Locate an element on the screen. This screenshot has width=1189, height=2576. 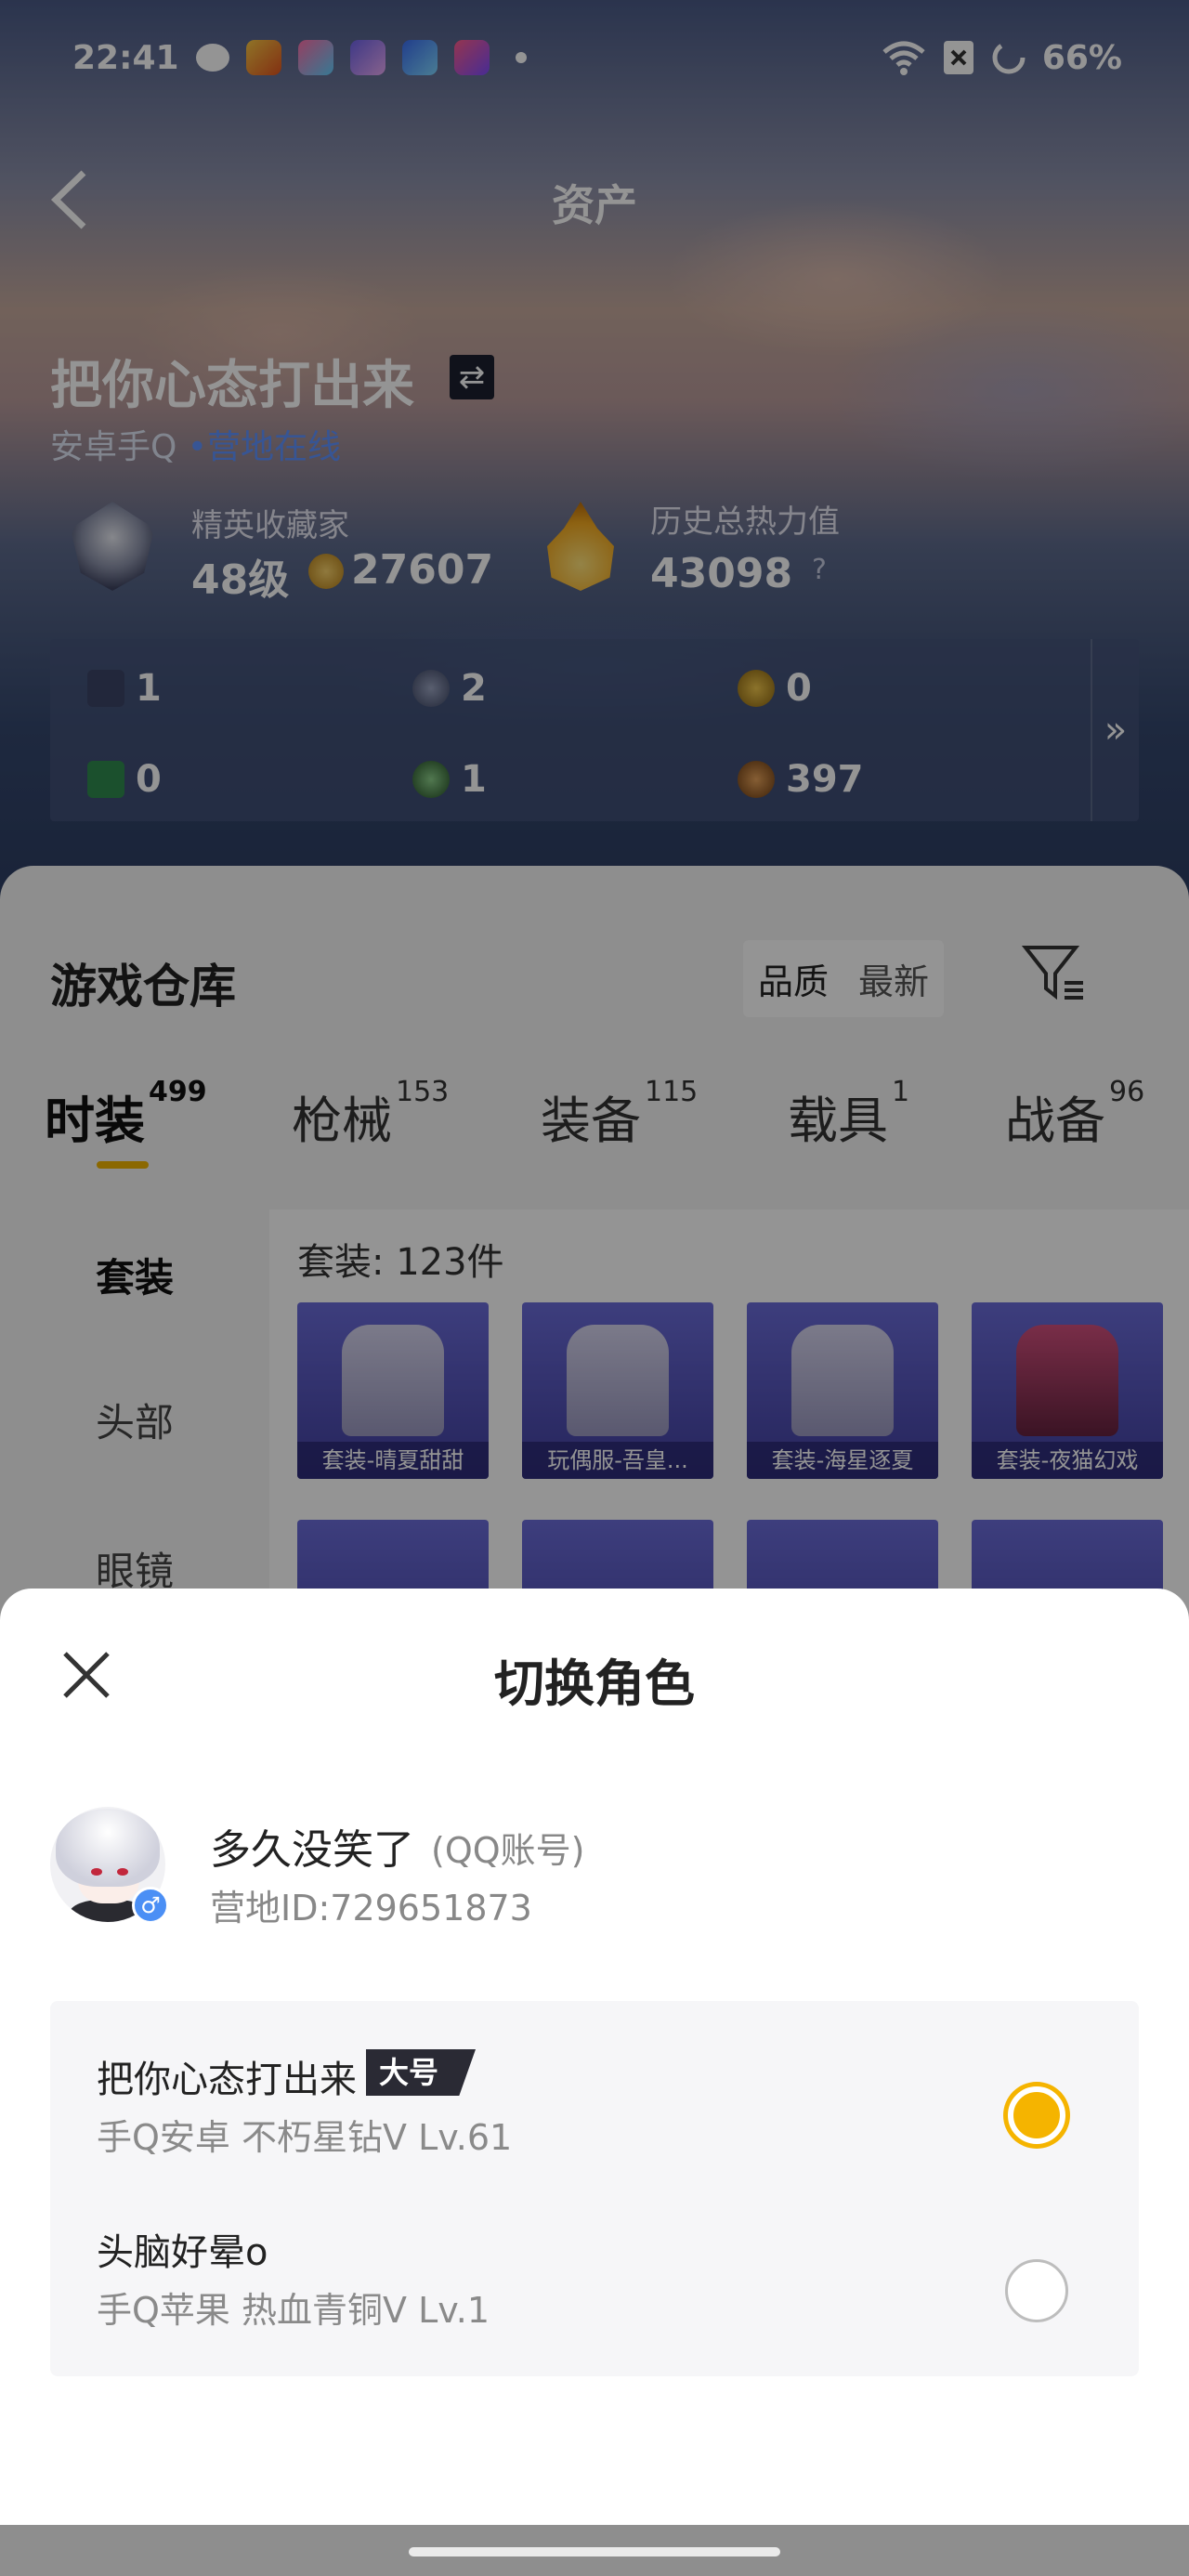
radio-selected-icon is located at coordinates (1036, 2115).